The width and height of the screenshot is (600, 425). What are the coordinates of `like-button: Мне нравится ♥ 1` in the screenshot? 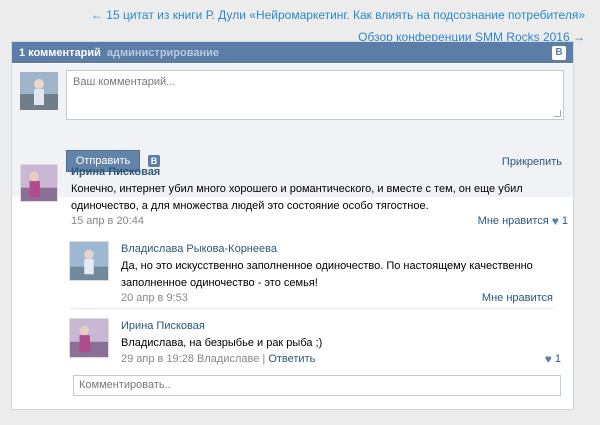 It's located at (522, 220).